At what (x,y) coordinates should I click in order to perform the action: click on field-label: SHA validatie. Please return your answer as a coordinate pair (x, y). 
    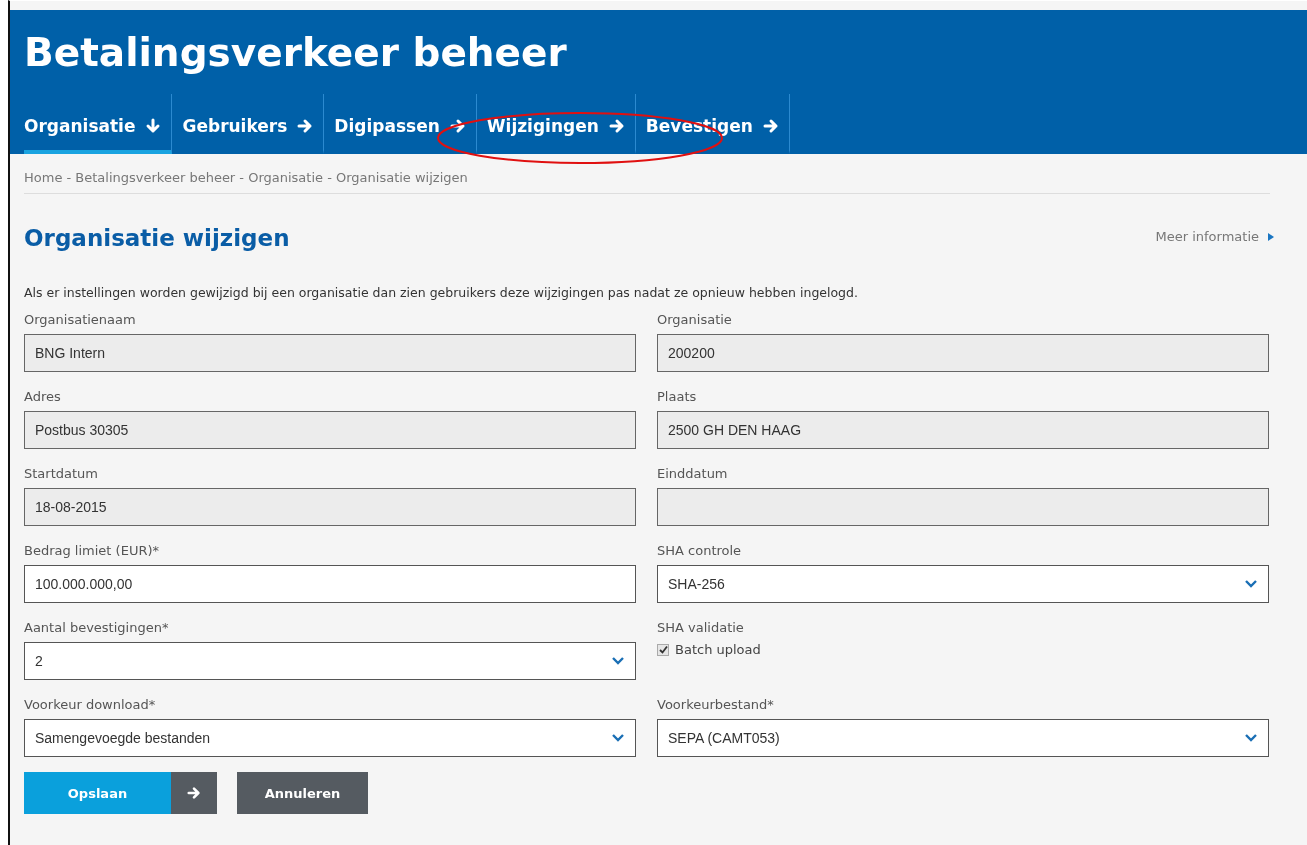
    Looking at the image, I should click on (701, 627).